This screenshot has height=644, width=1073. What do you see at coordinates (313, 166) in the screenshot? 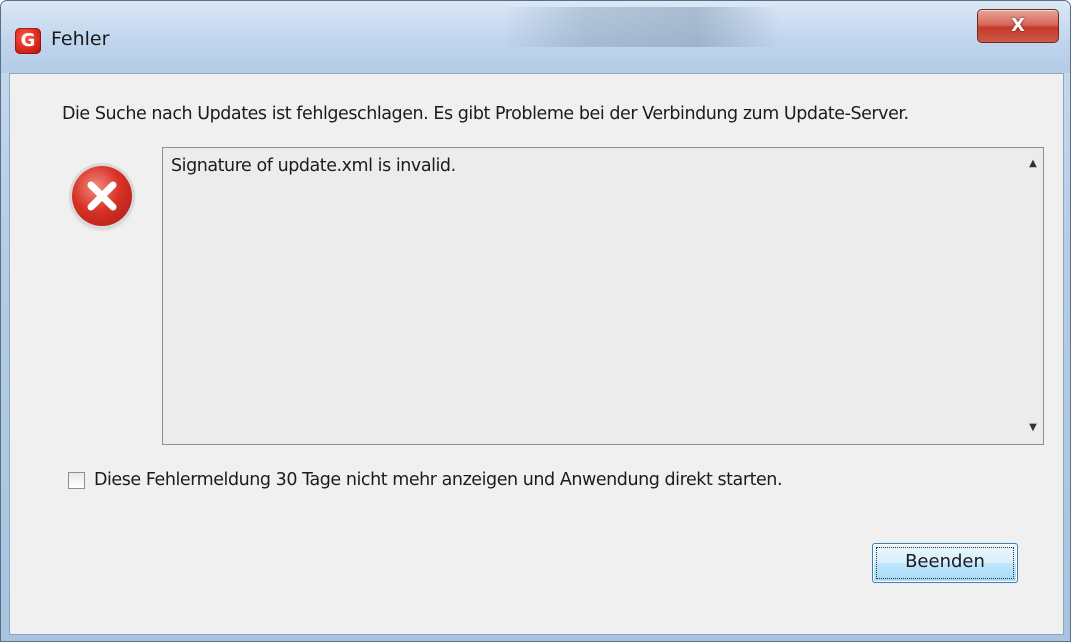
I see `error-details-text: Signature of update.xml is invalid.` at bounding box center [313, 166].